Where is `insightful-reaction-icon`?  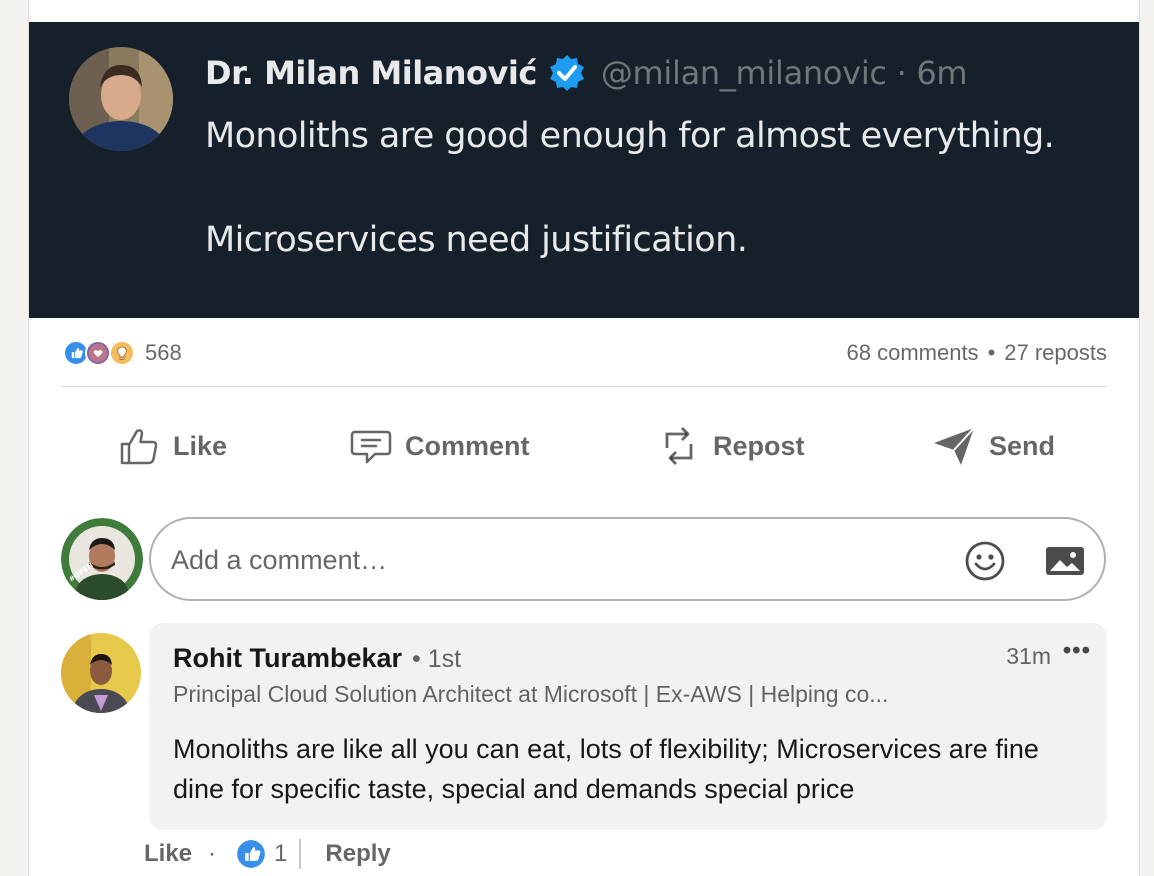
insightful-reaction-icon is located at coordinates (122, 353).